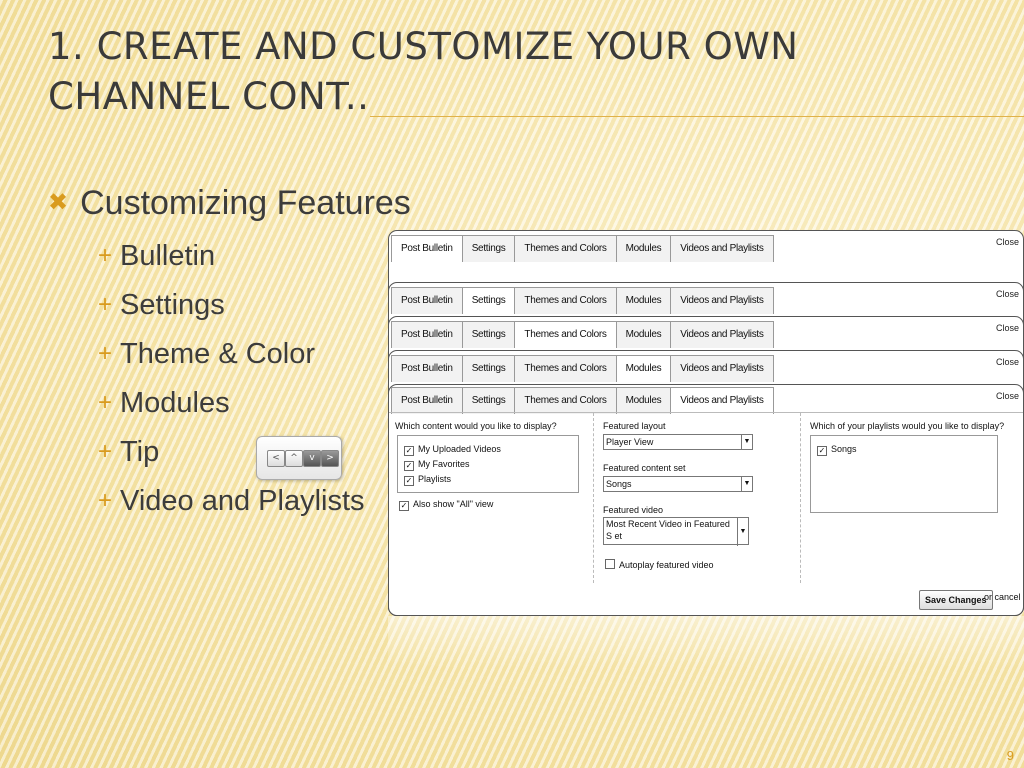  Describe the element at coordinates (904, 474) in the screenshot. I see `playlists-box: ✓ Songs` at that location.